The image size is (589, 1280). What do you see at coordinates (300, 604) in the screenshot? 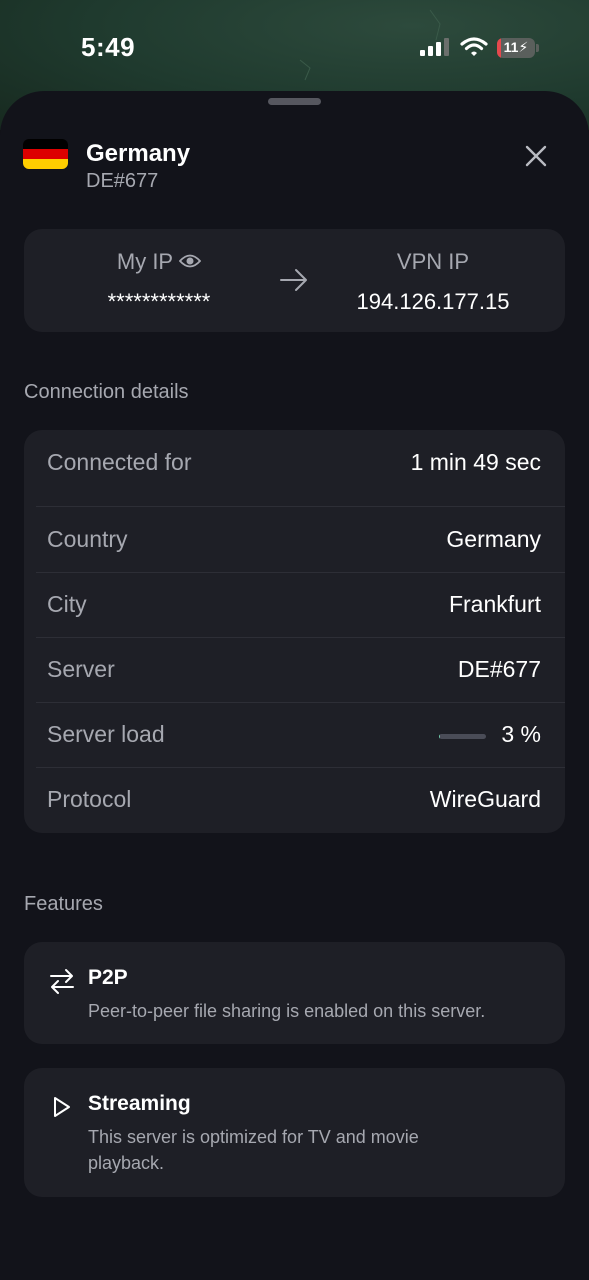
I see `detail-row-city: City Frankfurt` at bounding box center [300, 604].